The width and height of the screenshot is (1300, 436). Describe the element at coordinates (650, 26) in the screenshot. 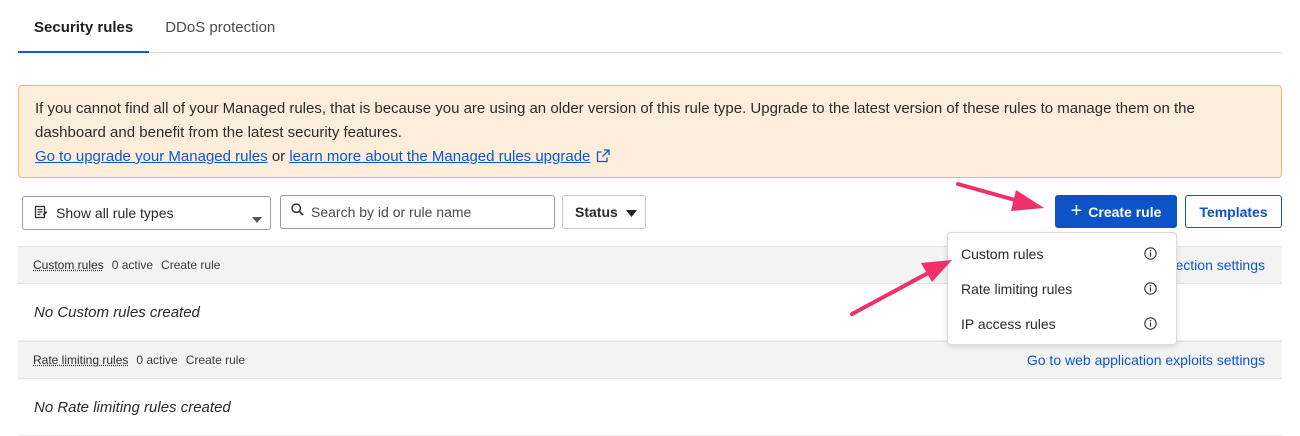

I see `tab-bar: Security rules DDoS protection` at that location.